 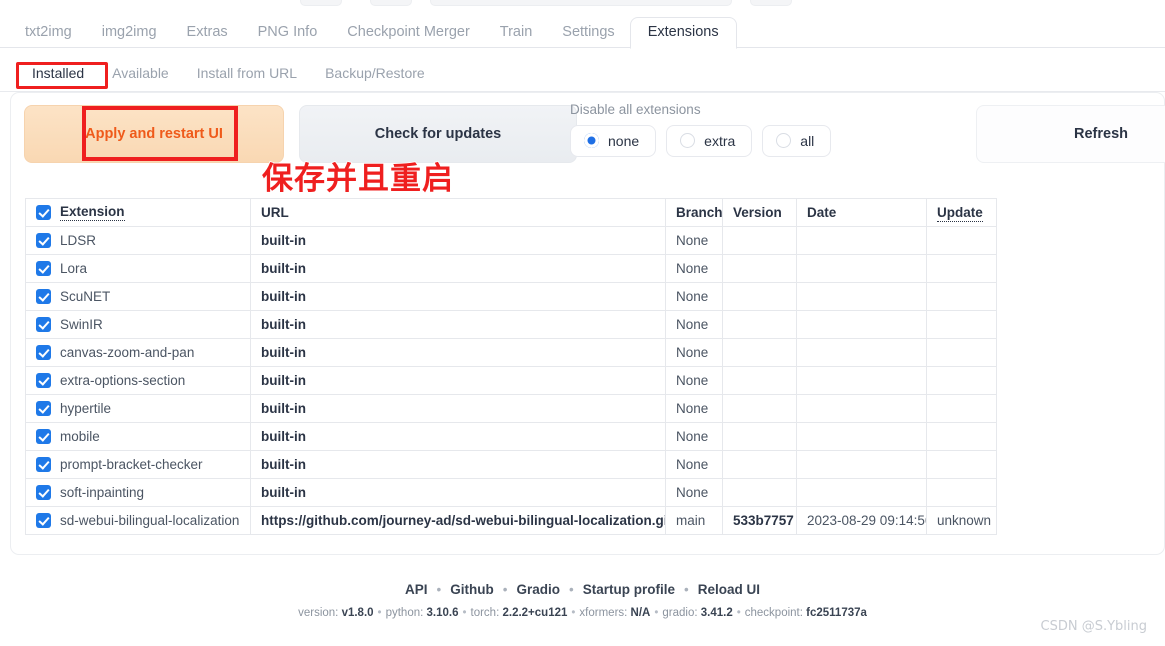 I want to click on header-extension-label: Extension, so click(x=92, y=212).